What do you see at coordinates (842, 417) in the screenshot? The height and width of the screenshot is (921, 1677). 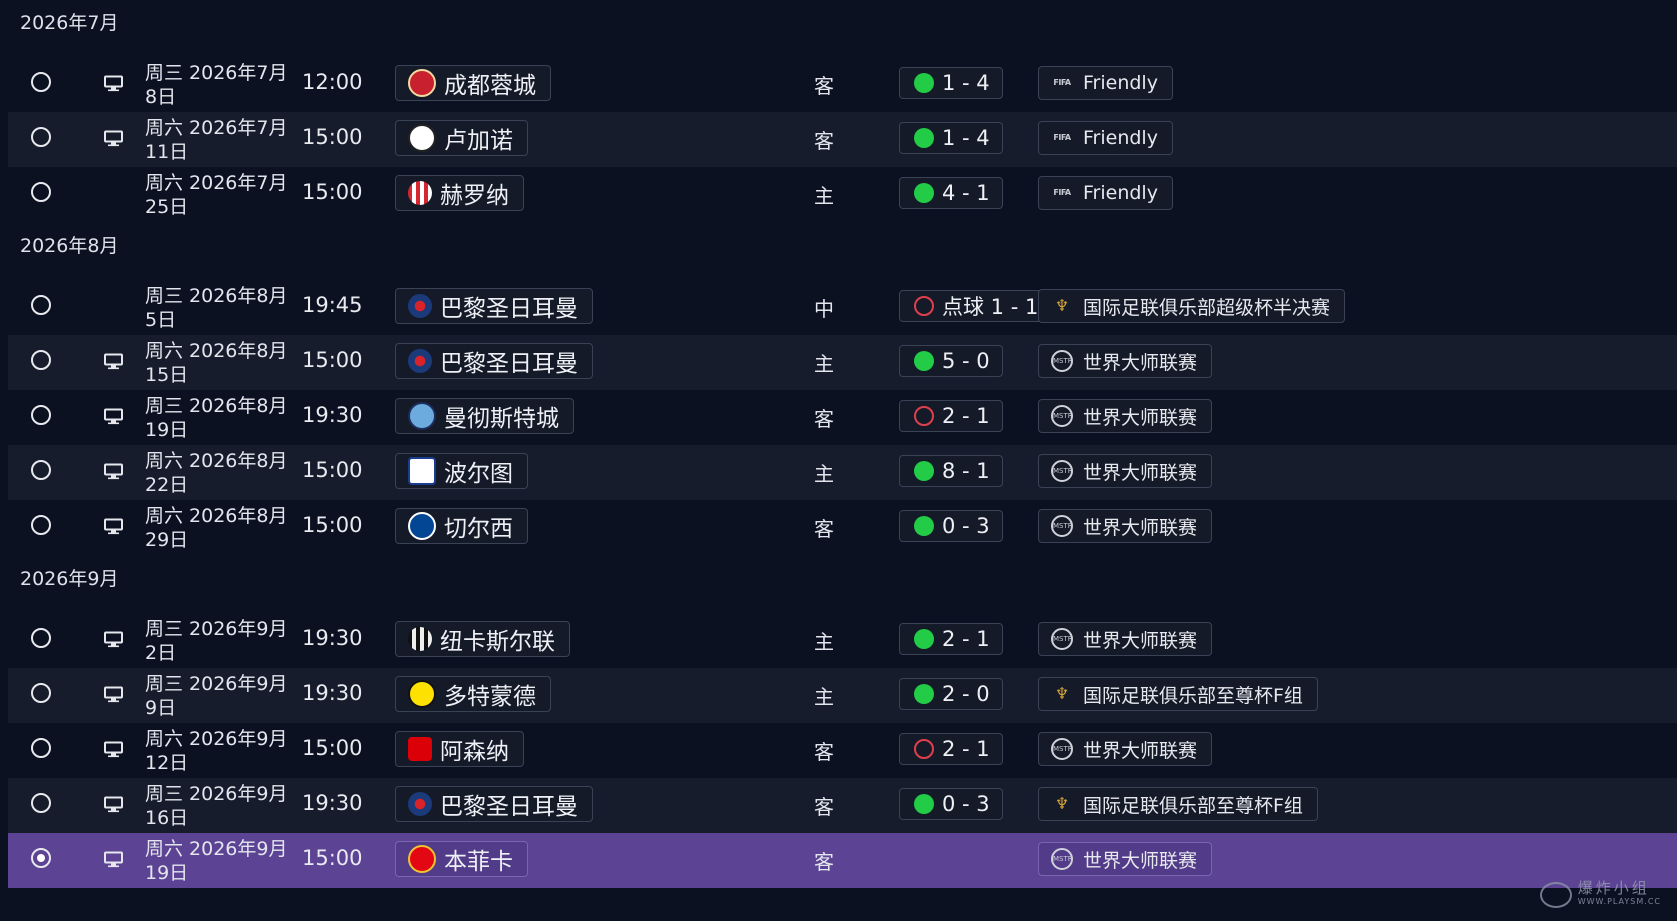 I see `fixture-row: 周三 2026年8月19日 19:30 曼彻斯特城 客 2 - 1 MSTR 世界大师联赛` at bounding box center [842, 417].